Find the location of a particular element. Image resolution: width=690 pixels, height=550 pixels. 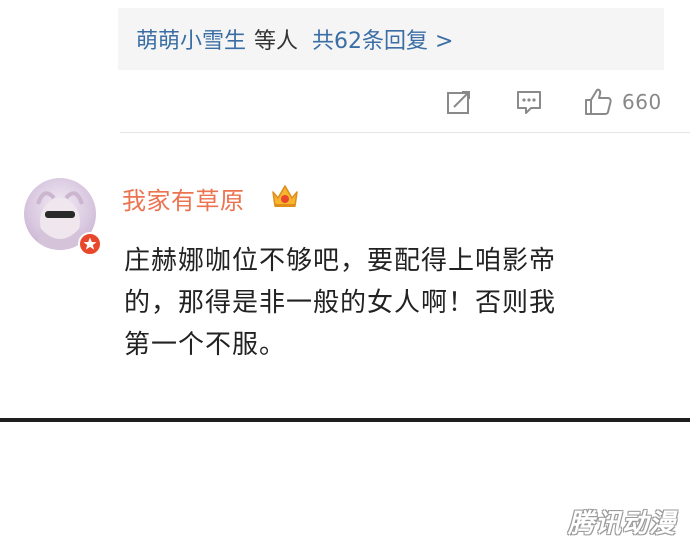

share-edit-icon is located at coordinates (458, 102).